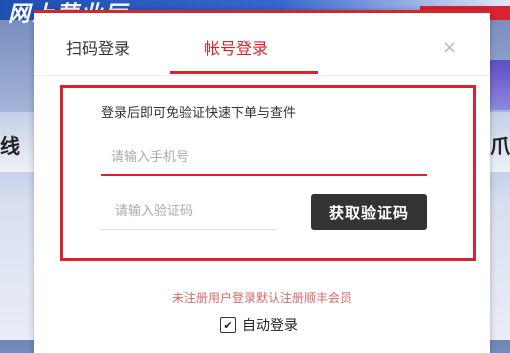  I want to click on auto-login-option: ✔ 自动登录, so click(259, 325).